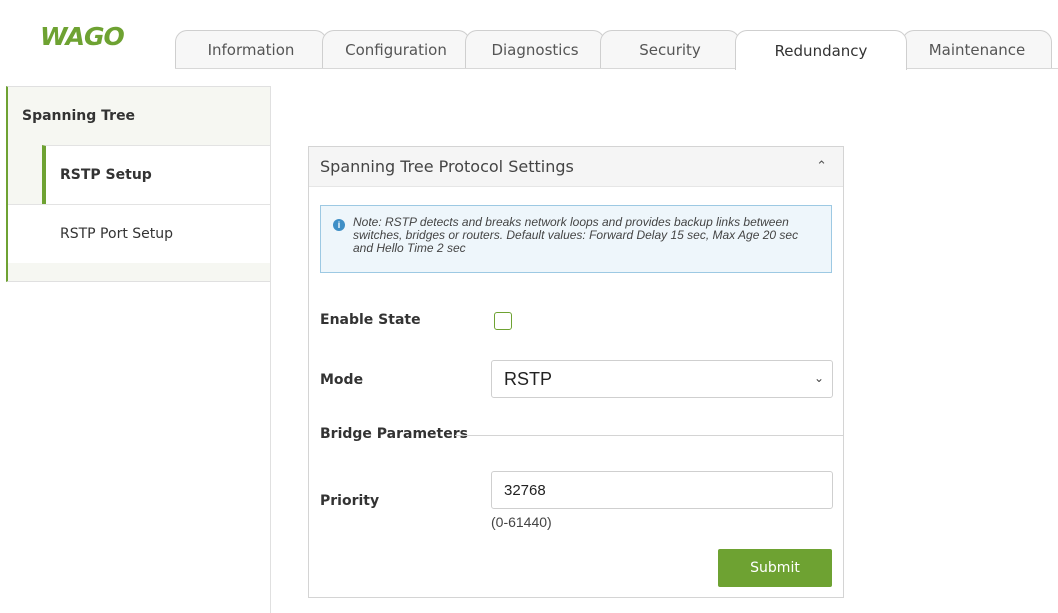  I want to click on priority-input: 32768, so click(662, 490).